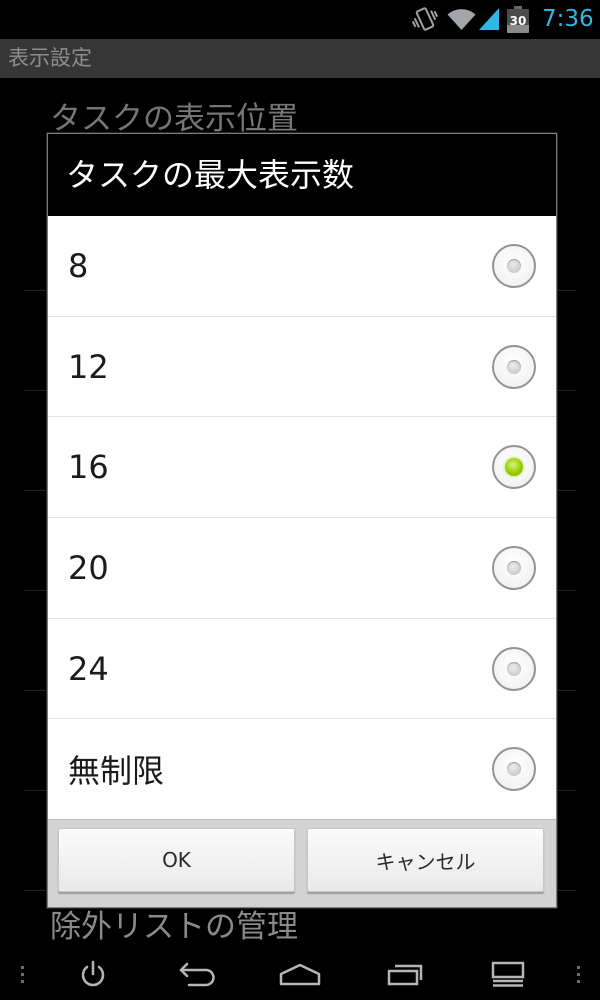  Describe the element at coordinates (302, 669) in the screenshot. I see `option-24: 24` at that location.